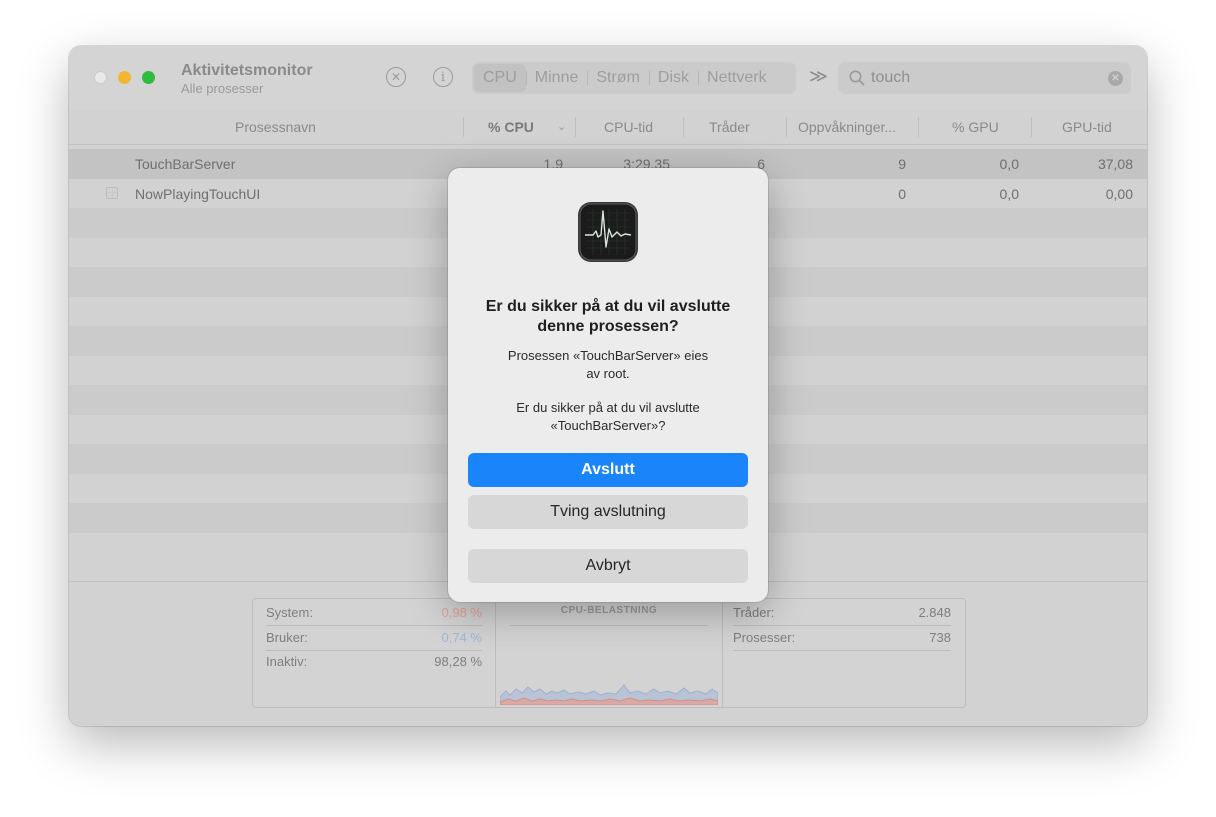 This screenshot has width=1216, height=817. Describe the element at coordinates (729, 127) in the screenshot. I see `column-threads: Tråder` at that location.